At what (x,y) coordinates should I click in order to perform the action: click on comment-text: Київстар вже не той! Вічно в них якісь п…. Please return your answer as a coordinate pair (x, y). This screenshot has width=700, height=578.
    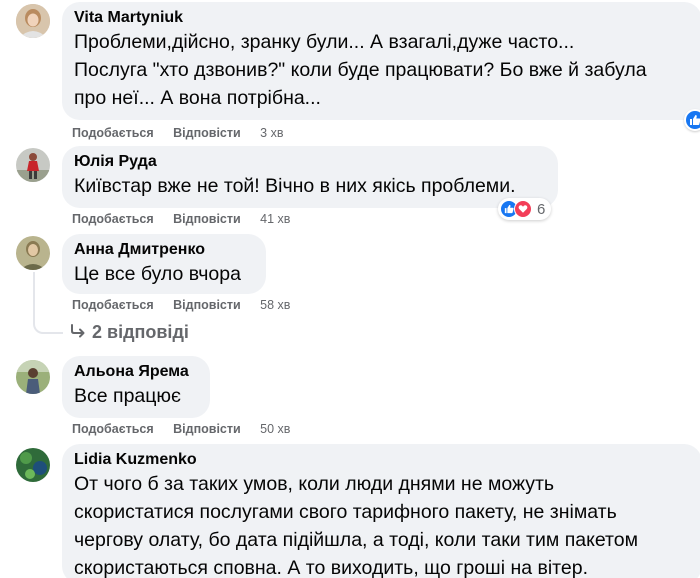
    Looking at the image, I should click on (295, 186).